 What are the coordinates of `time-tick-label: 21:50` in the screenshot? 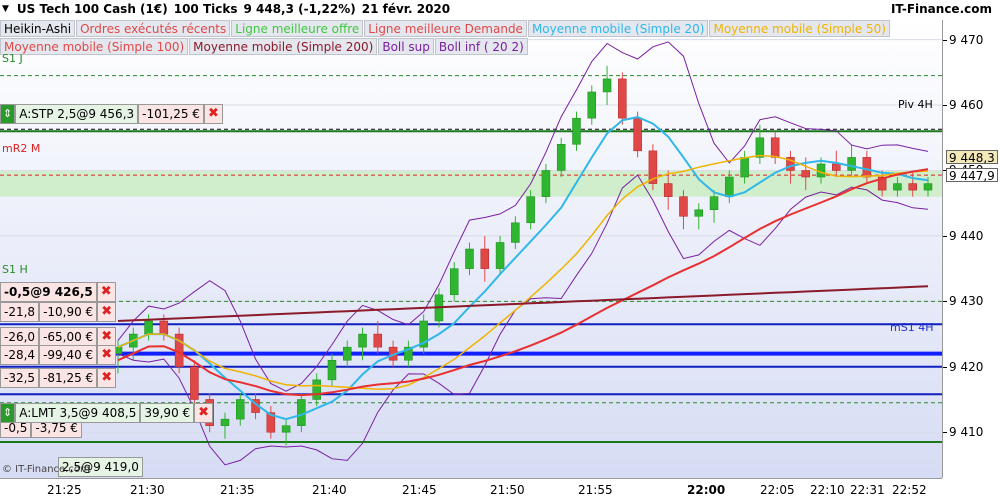 It's located at (507, 490).